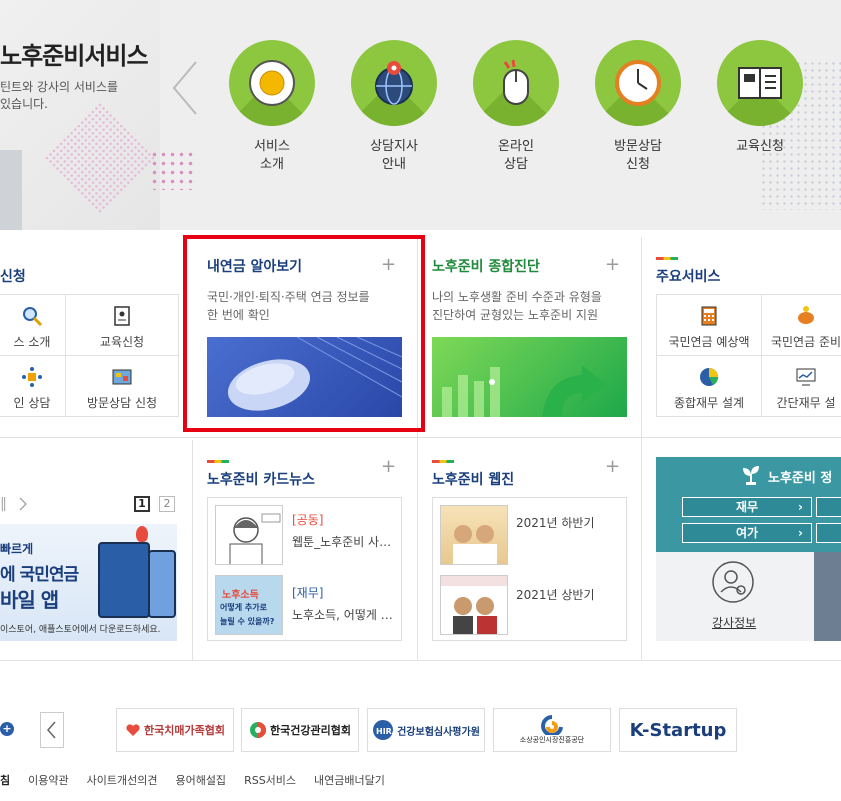 The image size is (841, 801). What do you see at coordinates (48, 780) in the screenshot?
I see `footer-terms-link: 이용약관` at bounding box center [48, 780].